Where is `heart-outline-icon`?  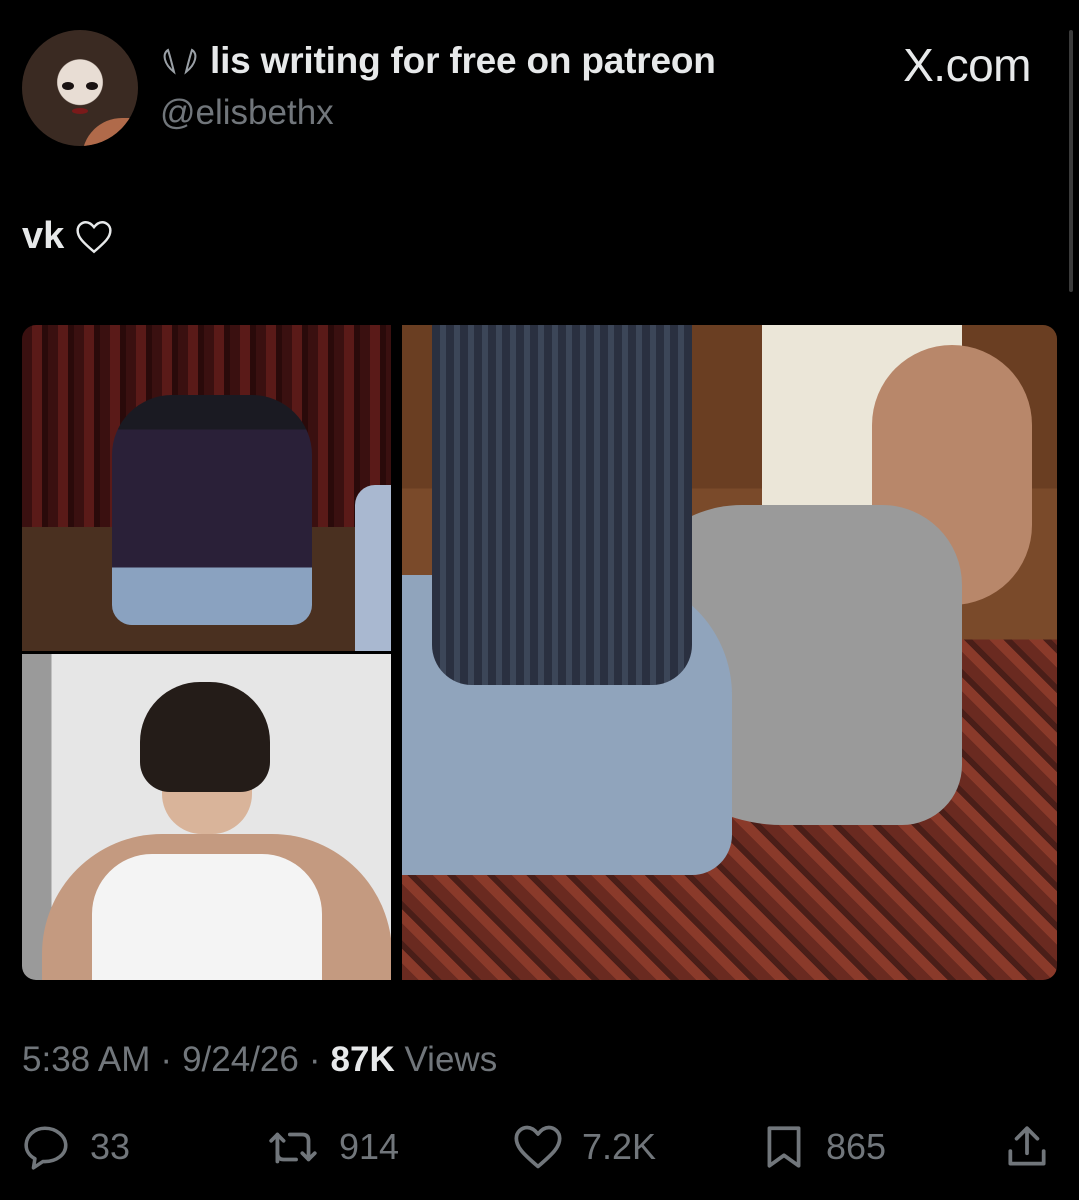
heart-outline-icon is located at coordinates (94, 236).